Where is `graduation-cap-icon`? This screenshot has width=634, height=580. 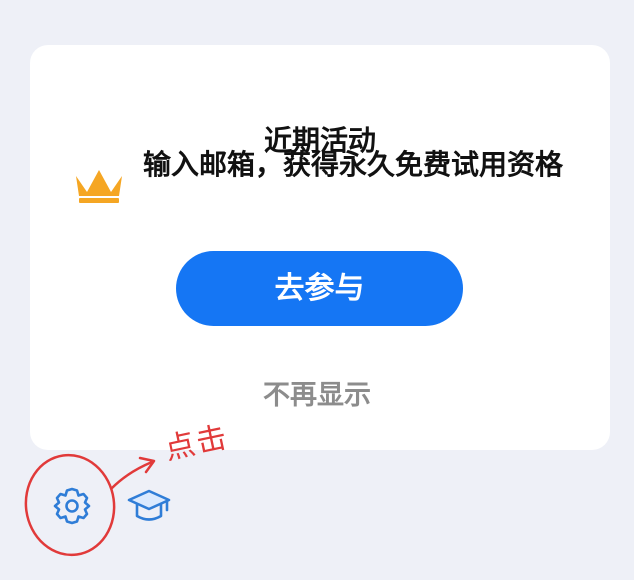
graduation-cap-icon is located at coordinates (149, 506).